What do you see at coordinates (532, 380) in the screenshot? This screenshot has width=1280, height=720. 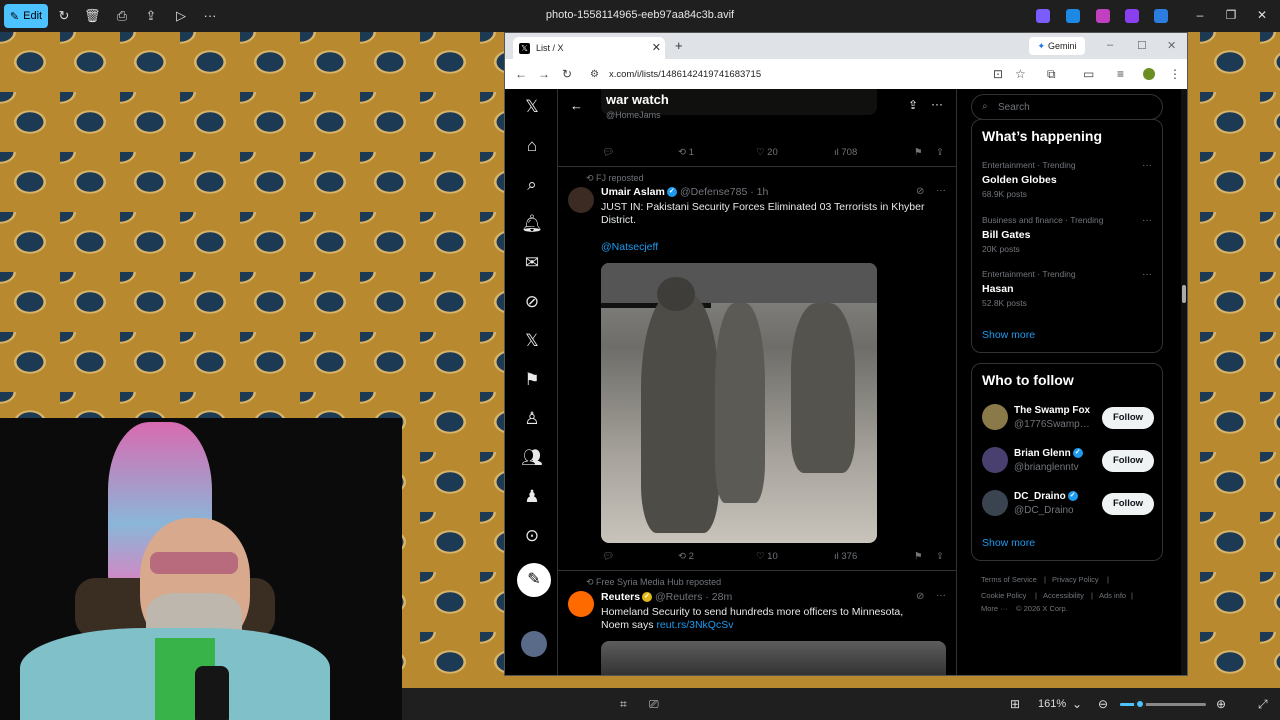 I see `bookmarks-icon: ⚑` at bounding box center [532, 380].